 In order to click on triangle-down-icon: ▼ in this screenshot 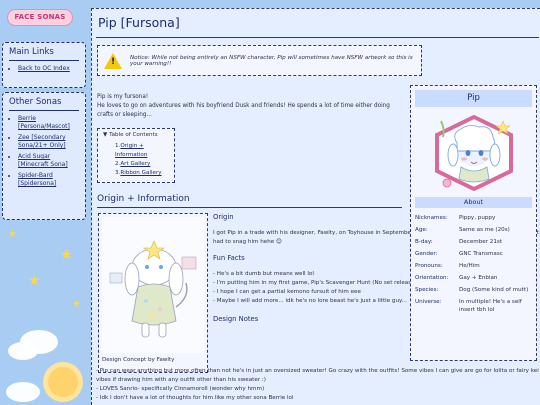, I will do `click(105, 135)`.